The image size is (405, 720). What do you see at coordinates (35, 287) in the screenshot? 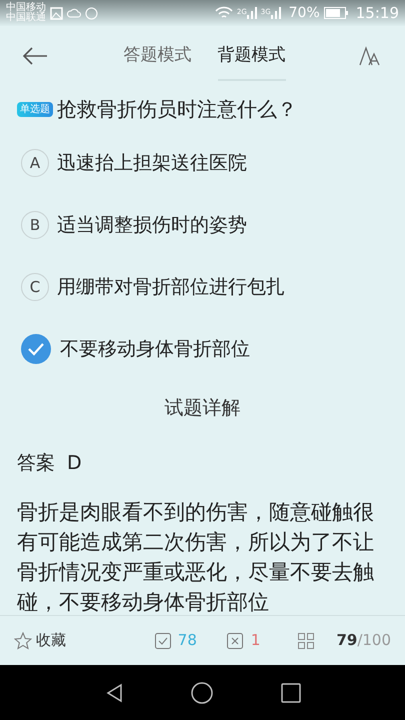
I see `option-letter: C` at bounding box center [35, 287].